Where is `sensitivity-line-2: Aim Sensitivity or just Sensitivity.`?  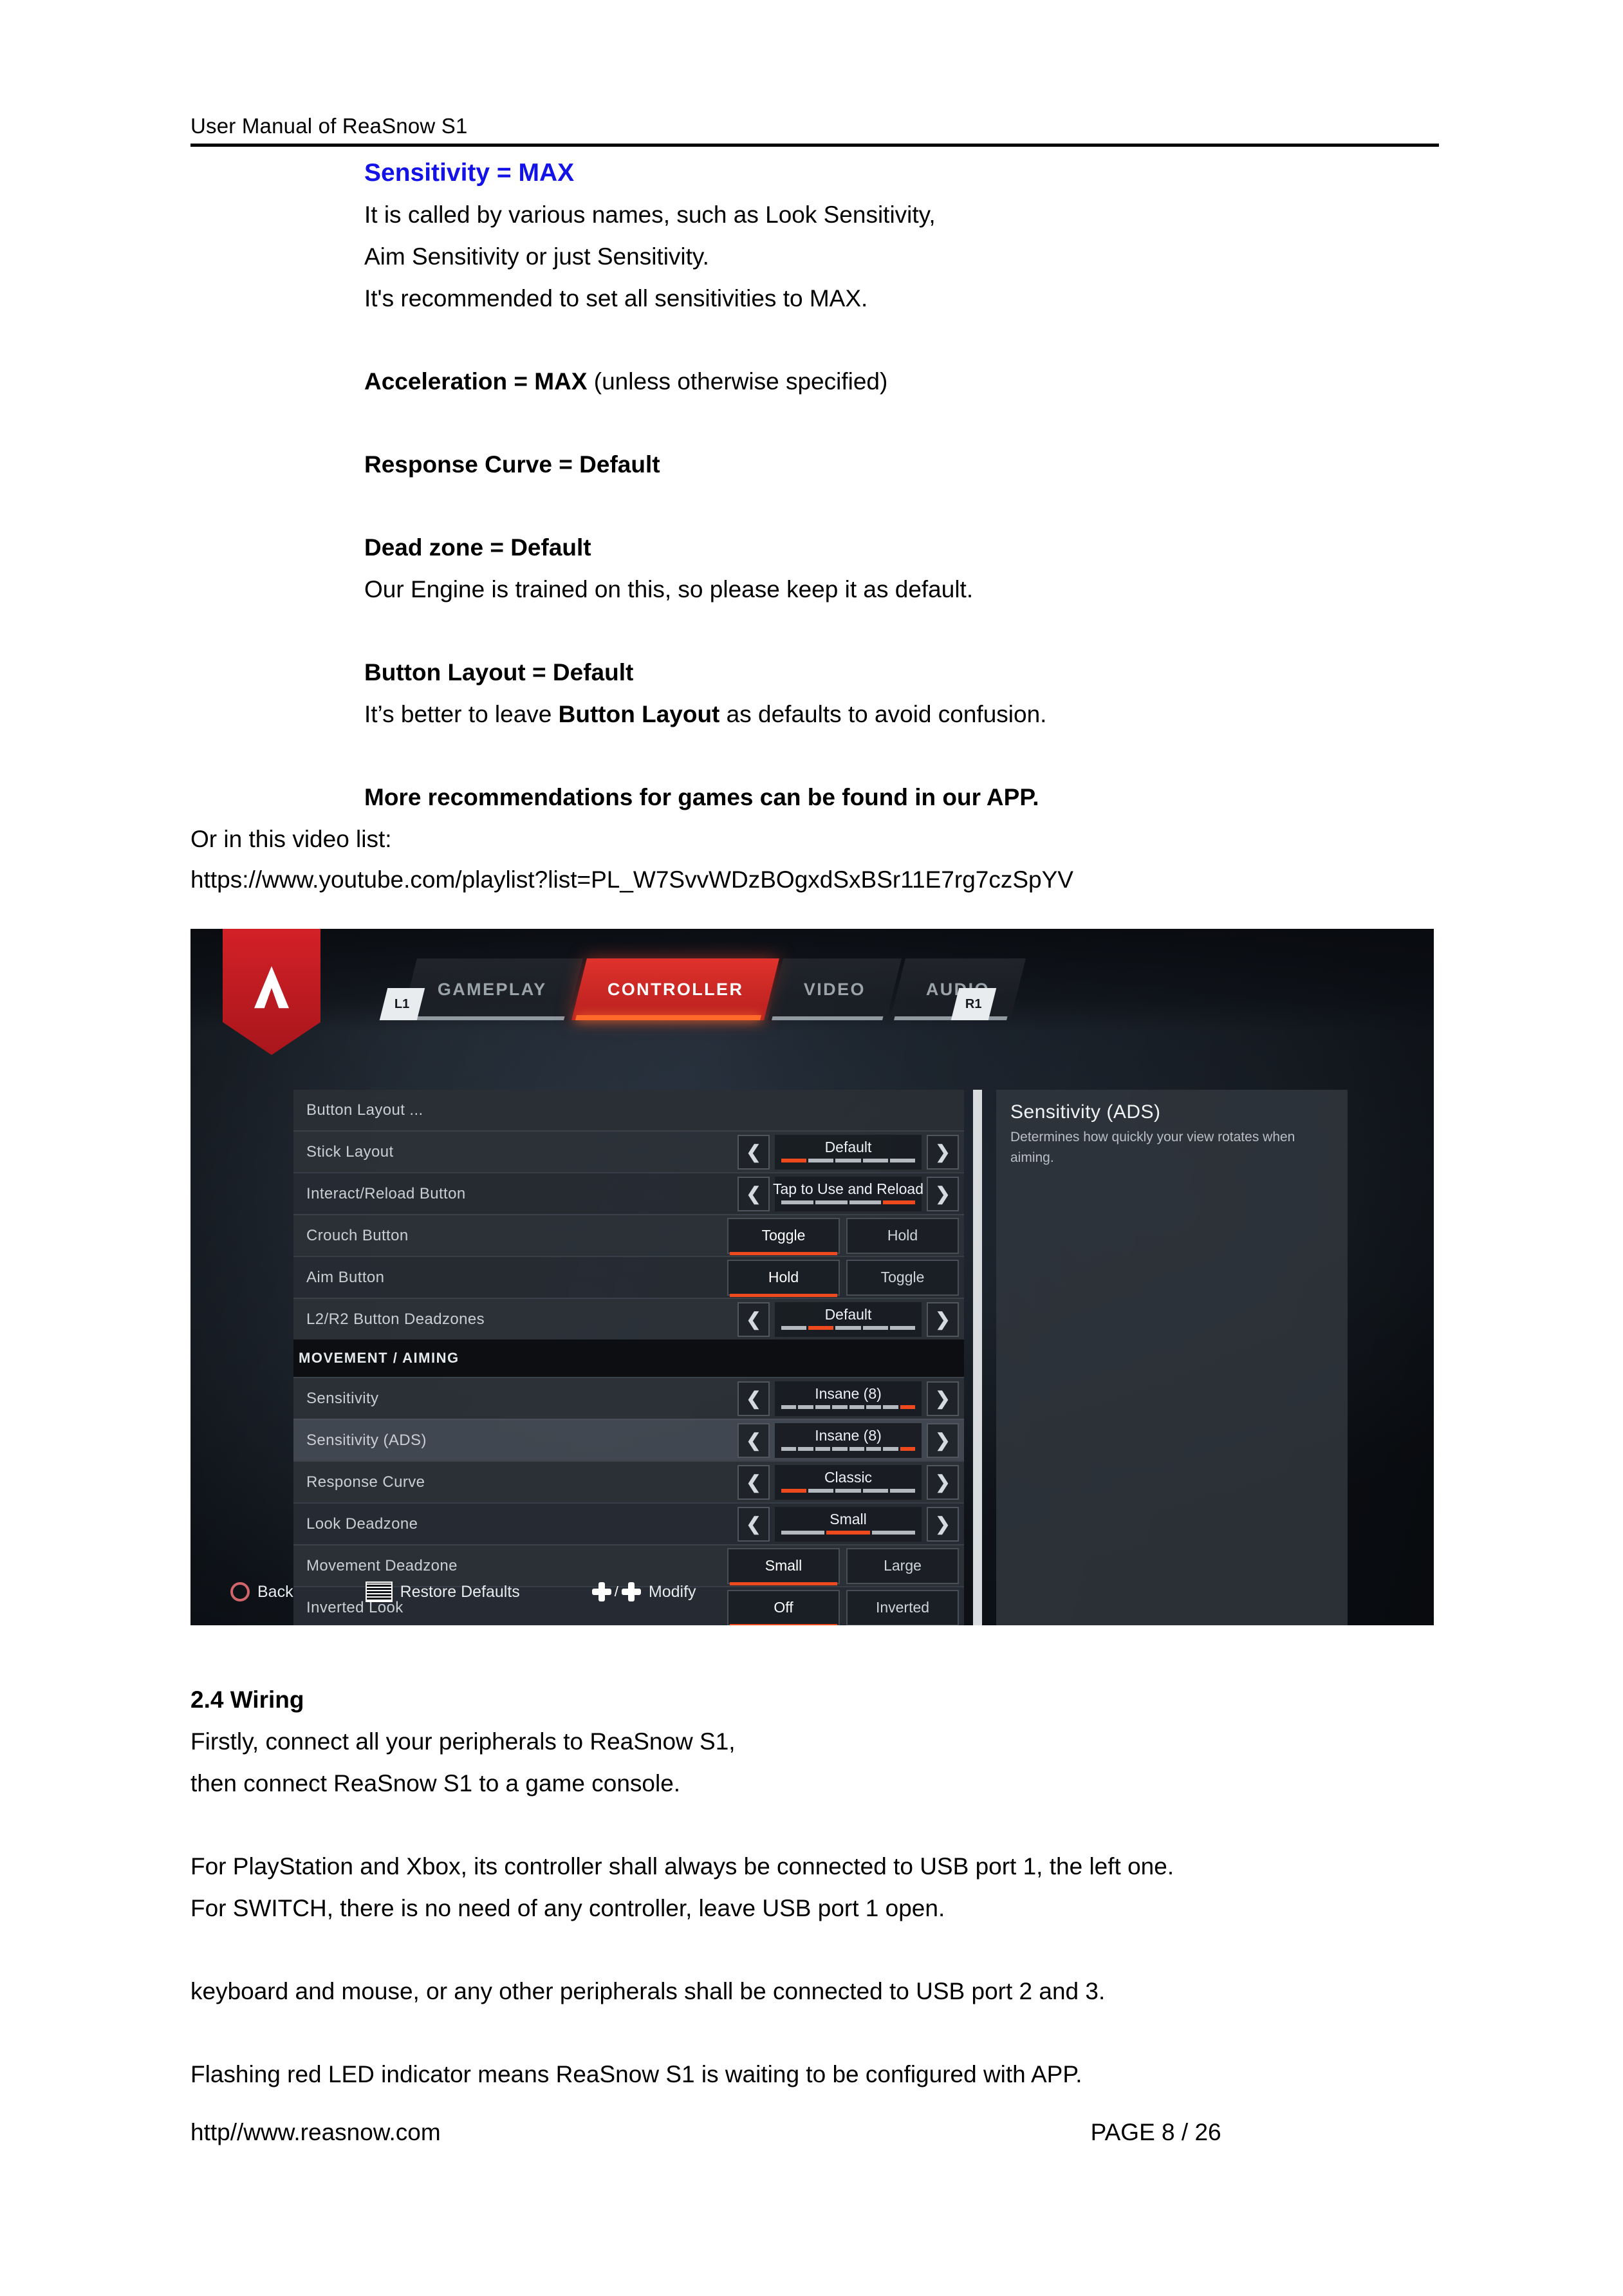 sensitivity-line-2: Aim Sensitivity or just Sensitivity. is located at coordinates (536, 256).